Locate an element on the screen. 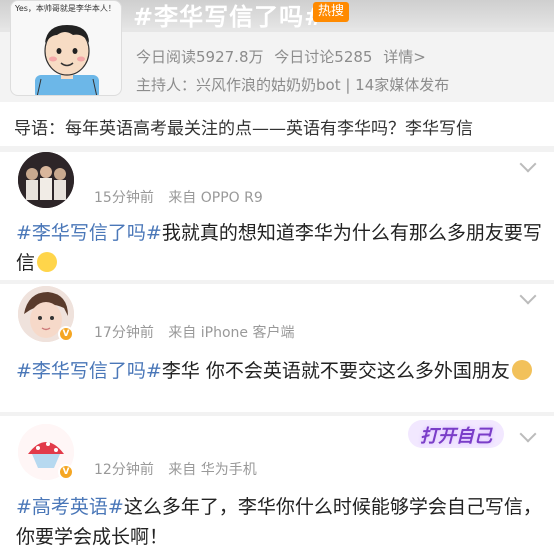 The image size is (554, 554). topic-cover-image: Yes，本帅哥就是李华本人！ is located at coordinates (66, 48).